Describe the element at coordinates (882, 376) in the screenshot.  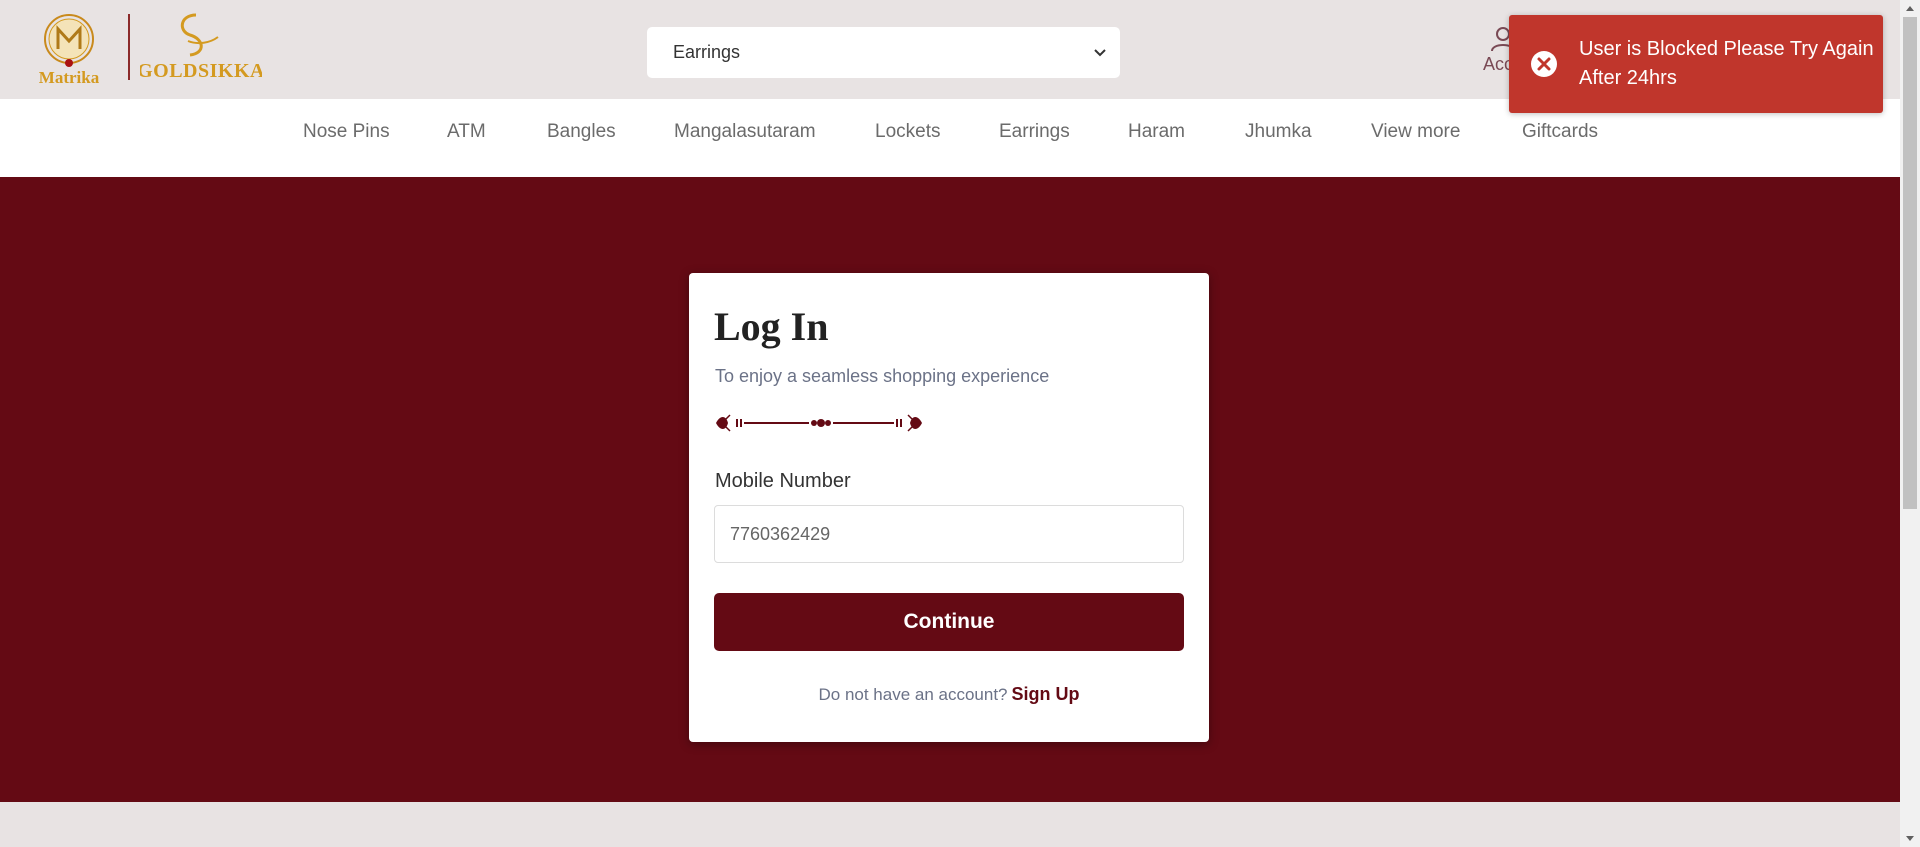
I see `login-subtitle: To enjoy a seamless shopping experience` at that location.